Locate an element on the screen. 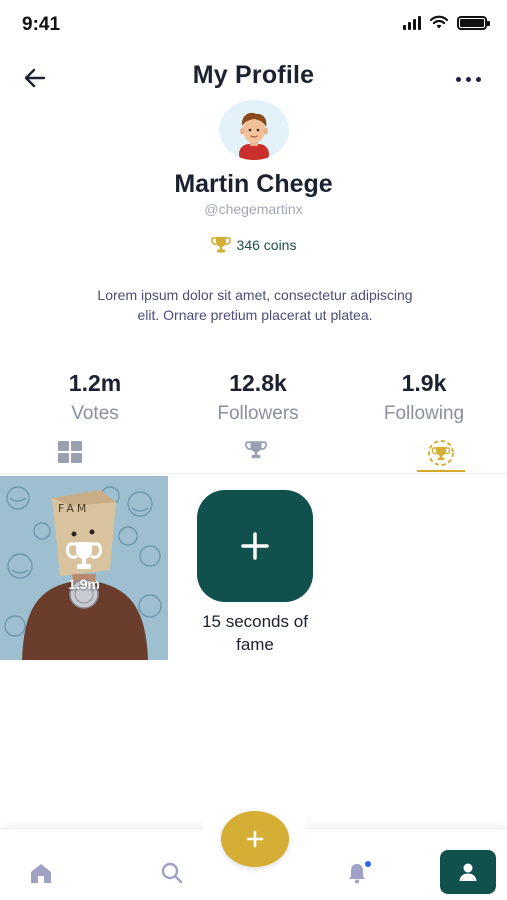  stat-followers: 12.8k Followers is located at coordinates (258, 397).